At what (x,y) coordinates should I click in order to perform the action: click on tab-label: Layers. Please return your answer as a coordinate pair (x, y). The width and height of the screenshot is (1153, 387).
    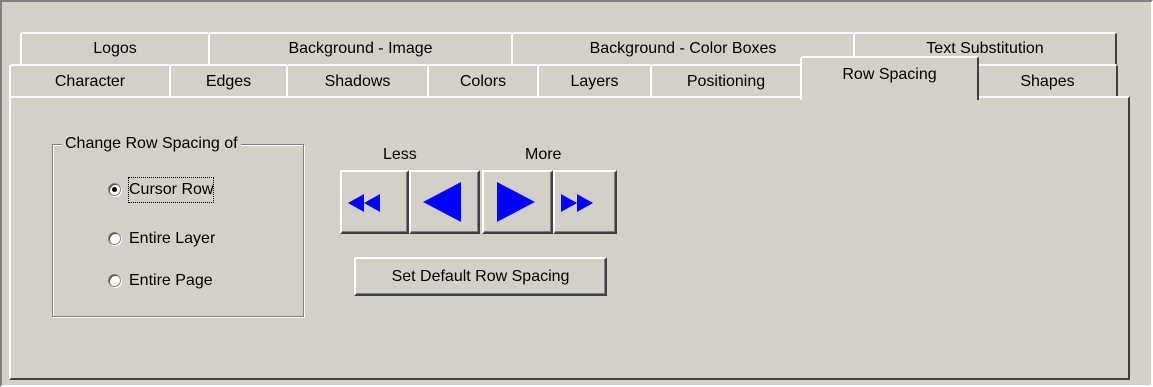
    Looking at the image, I should click on (594, 81).